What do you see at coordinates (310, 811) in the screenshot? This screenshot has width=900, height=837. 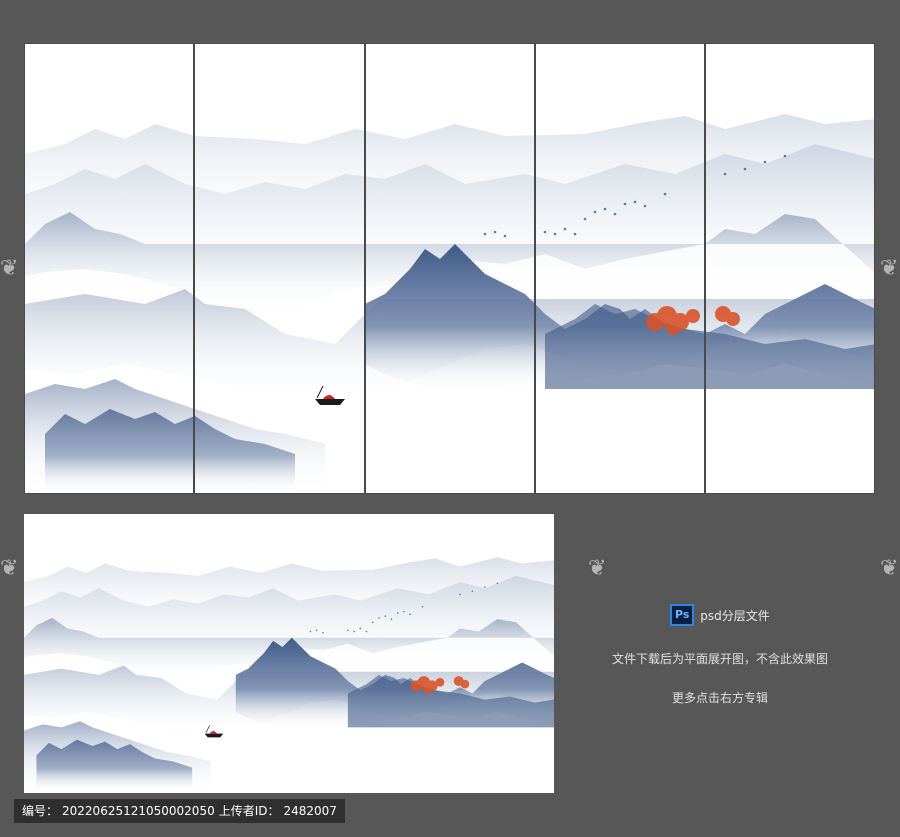 I see `uploader-value: 2482007` at bounding box center [310, 811].